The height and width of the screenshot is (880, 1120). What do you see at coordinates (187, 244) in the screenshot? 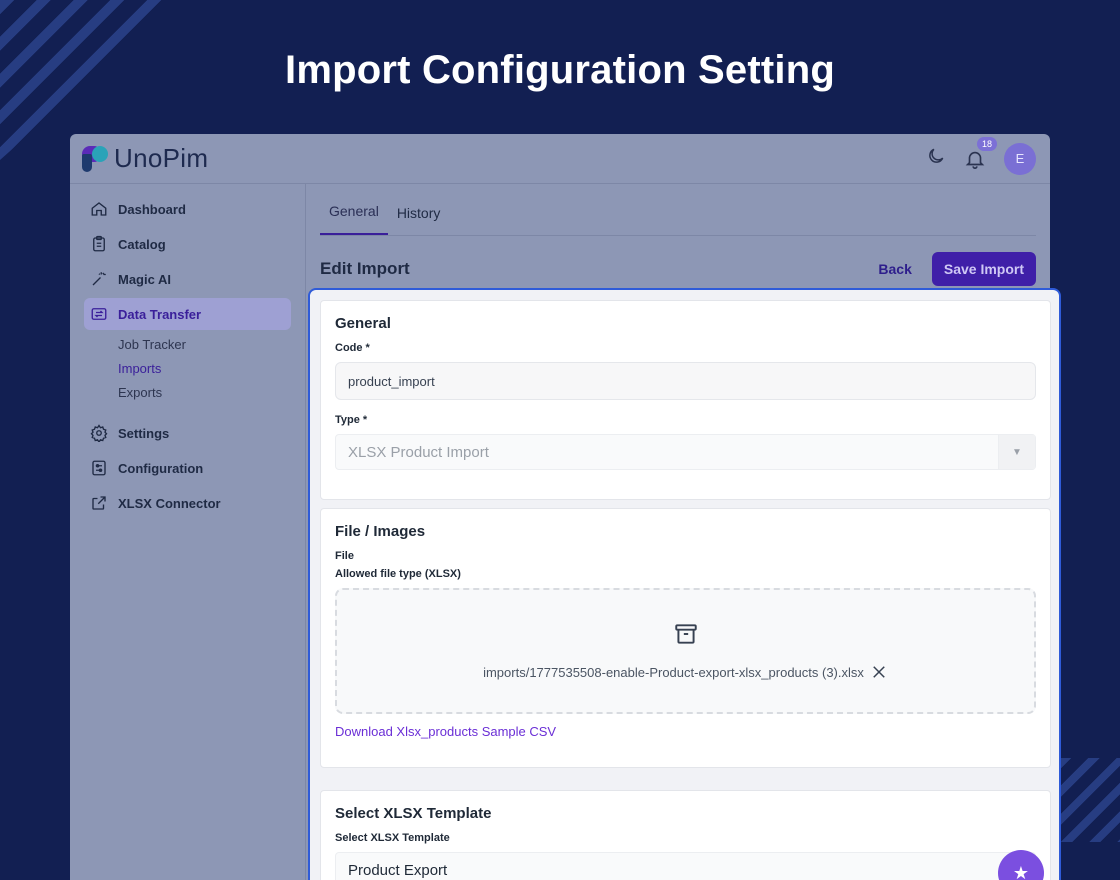
I see `sidebar-item-catalog: Catalog` at bounding box center [187, 244].